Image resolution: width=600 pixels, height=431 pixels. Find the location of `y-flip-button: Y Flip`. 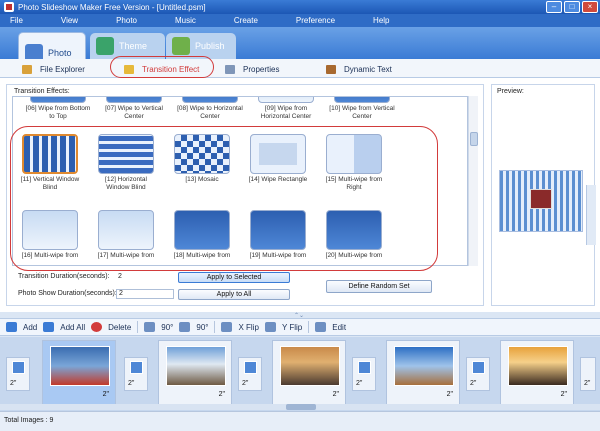

y-flip-button: Y Flip is located at coordinates (283, 327).